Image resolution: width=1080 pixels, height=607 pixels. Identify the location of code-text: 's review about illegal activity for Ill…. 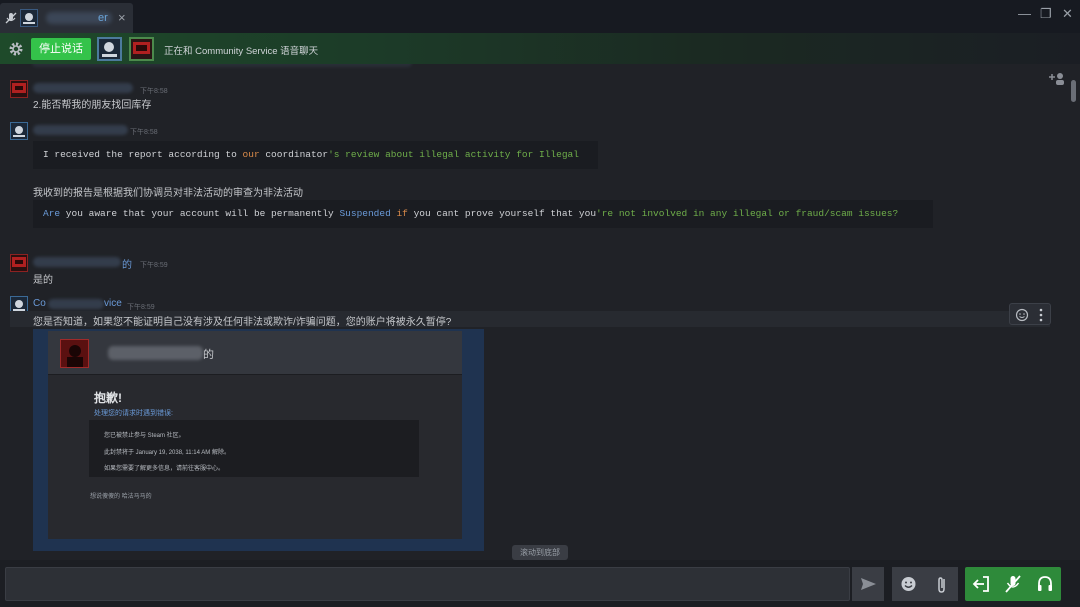
(453, 154).